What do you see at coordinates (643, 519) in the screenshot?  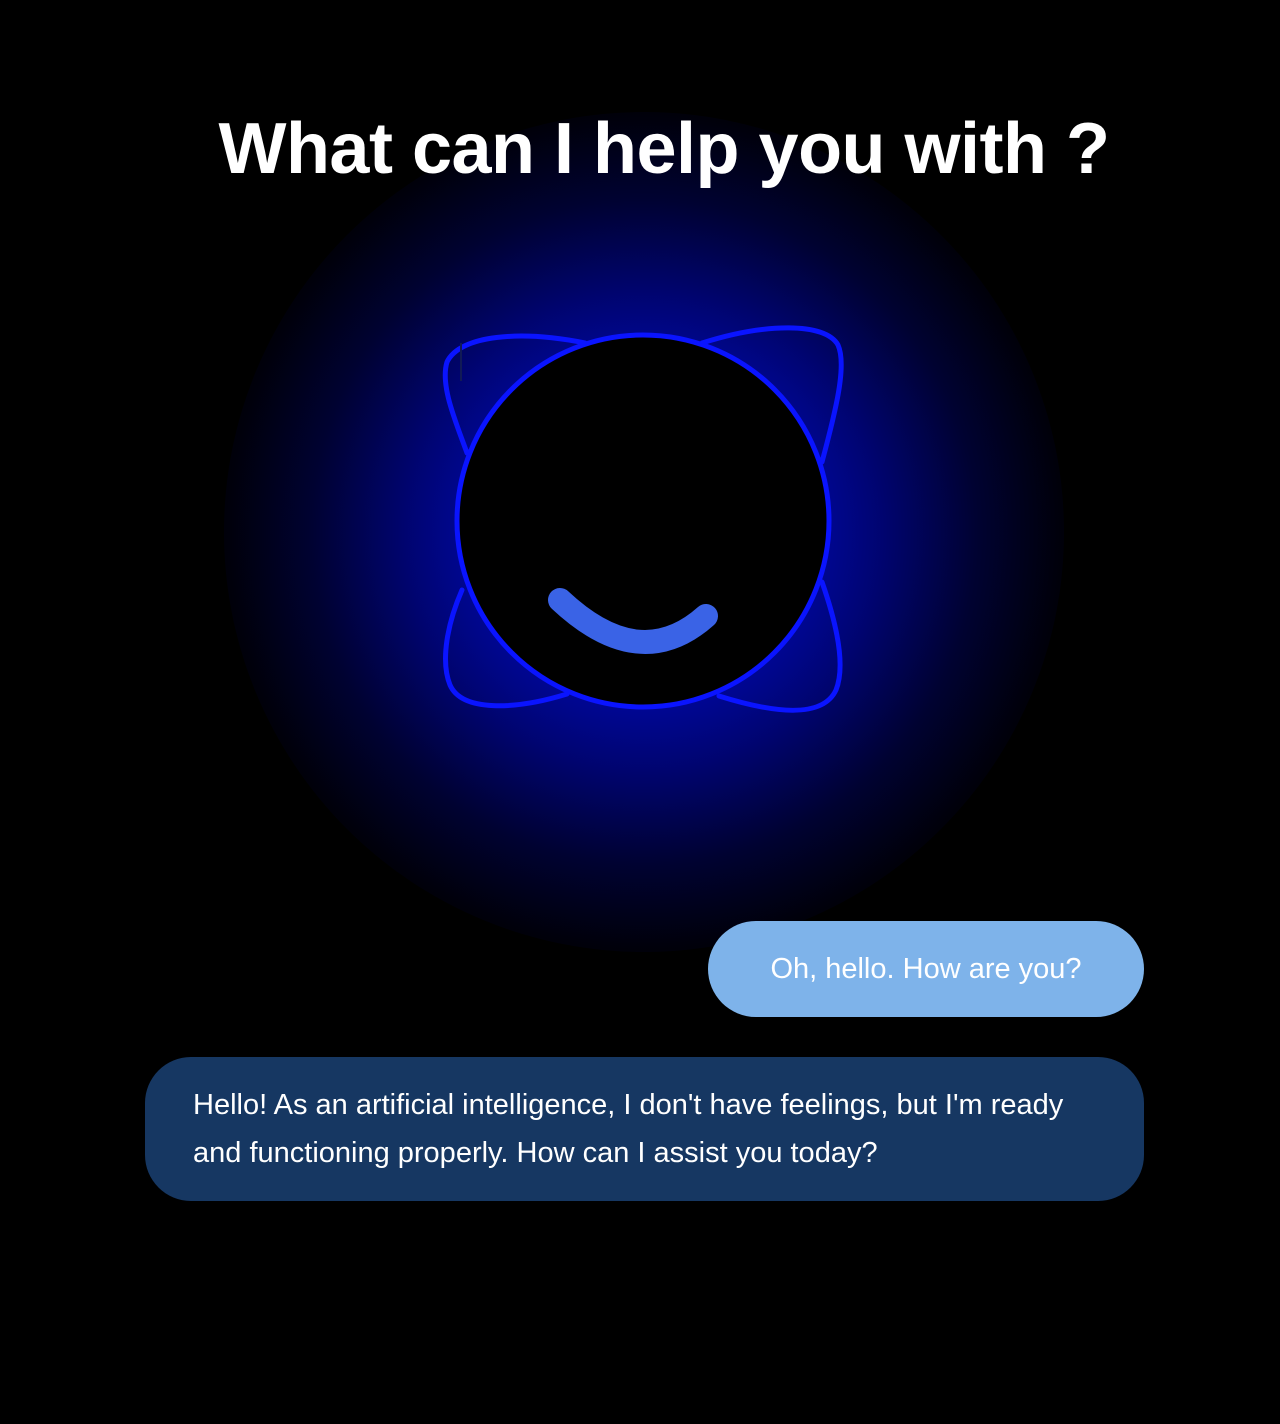 I see `smiling-orb-icon` at bounding box center [643, 519].